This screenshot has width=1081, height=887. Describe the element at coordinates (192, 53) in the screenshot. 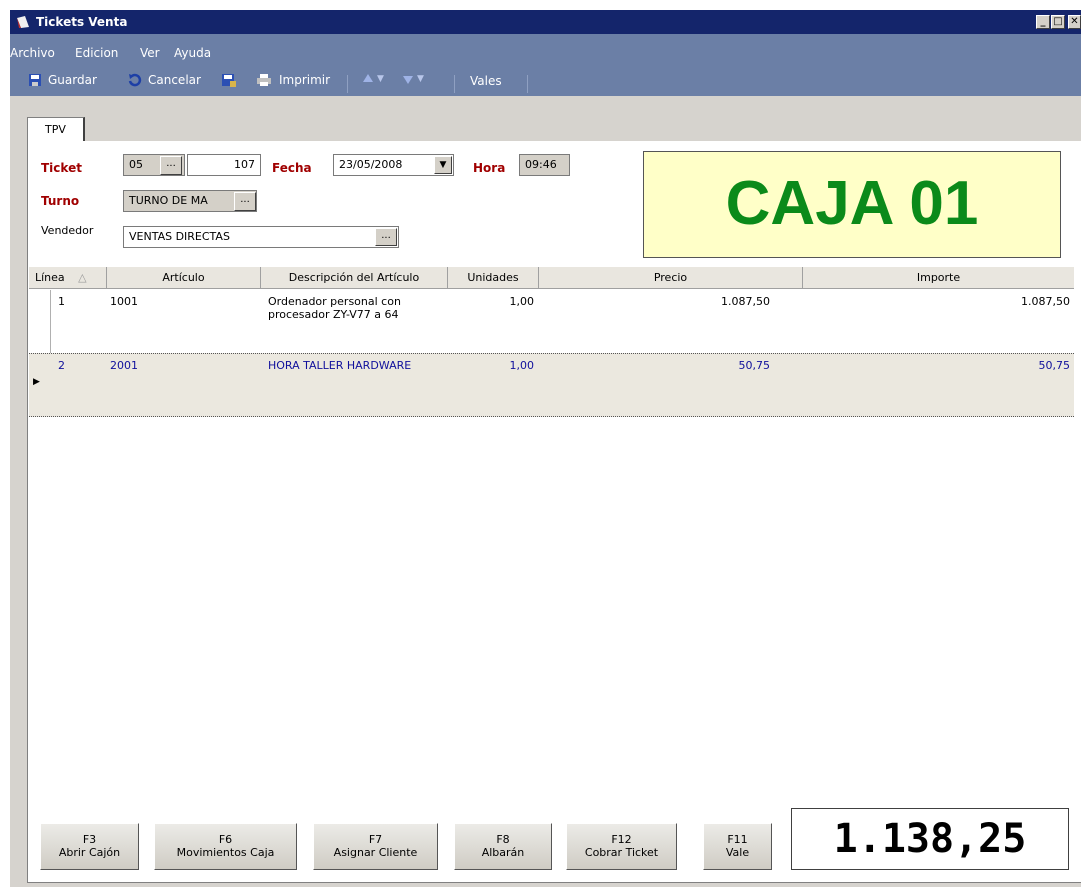

I see `menu-ayuda: Ayuda` at that location.